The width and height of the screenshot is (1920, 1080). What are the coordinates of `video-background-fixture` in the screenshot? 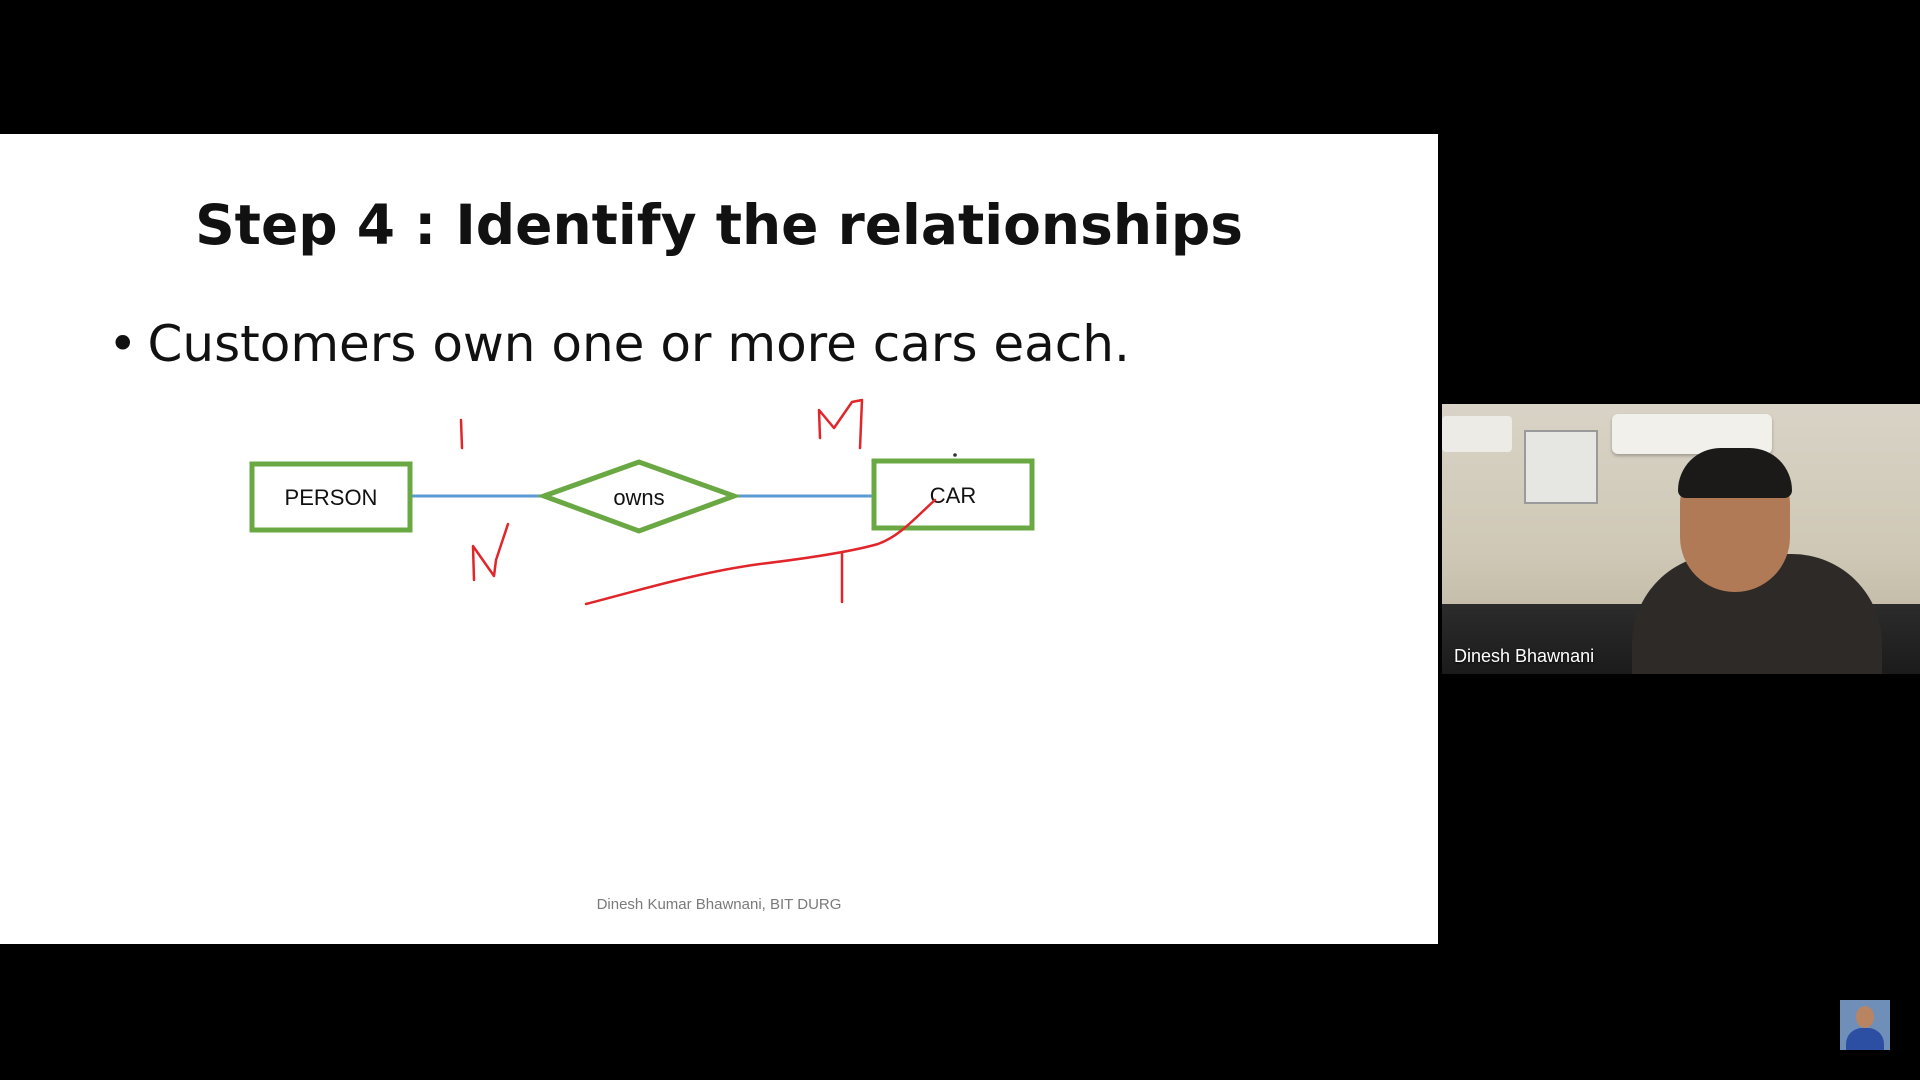 It's located at (1477, 434).